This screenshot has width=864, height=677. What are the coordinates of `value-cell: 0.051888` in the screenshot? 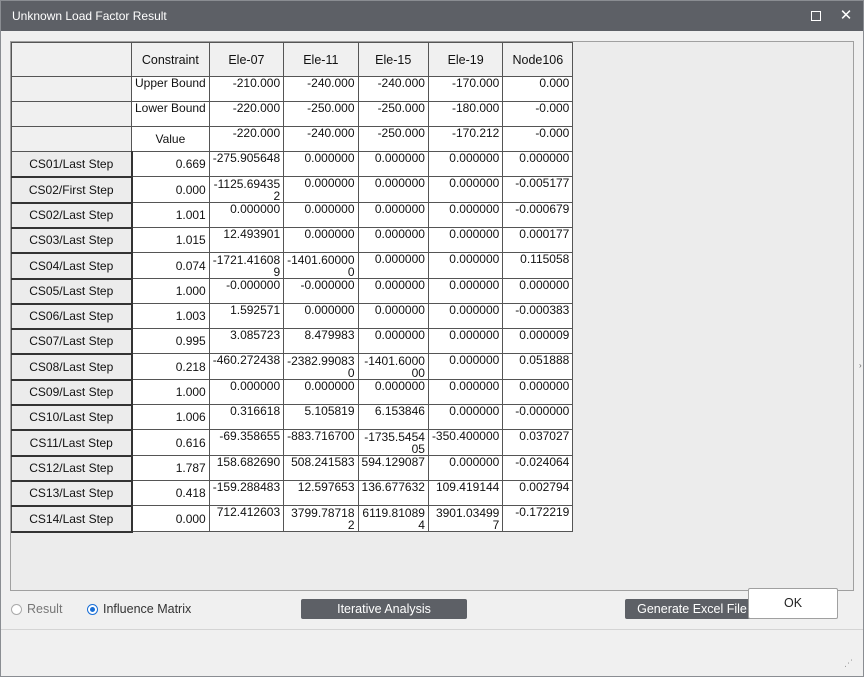 It's located at (538, 366).